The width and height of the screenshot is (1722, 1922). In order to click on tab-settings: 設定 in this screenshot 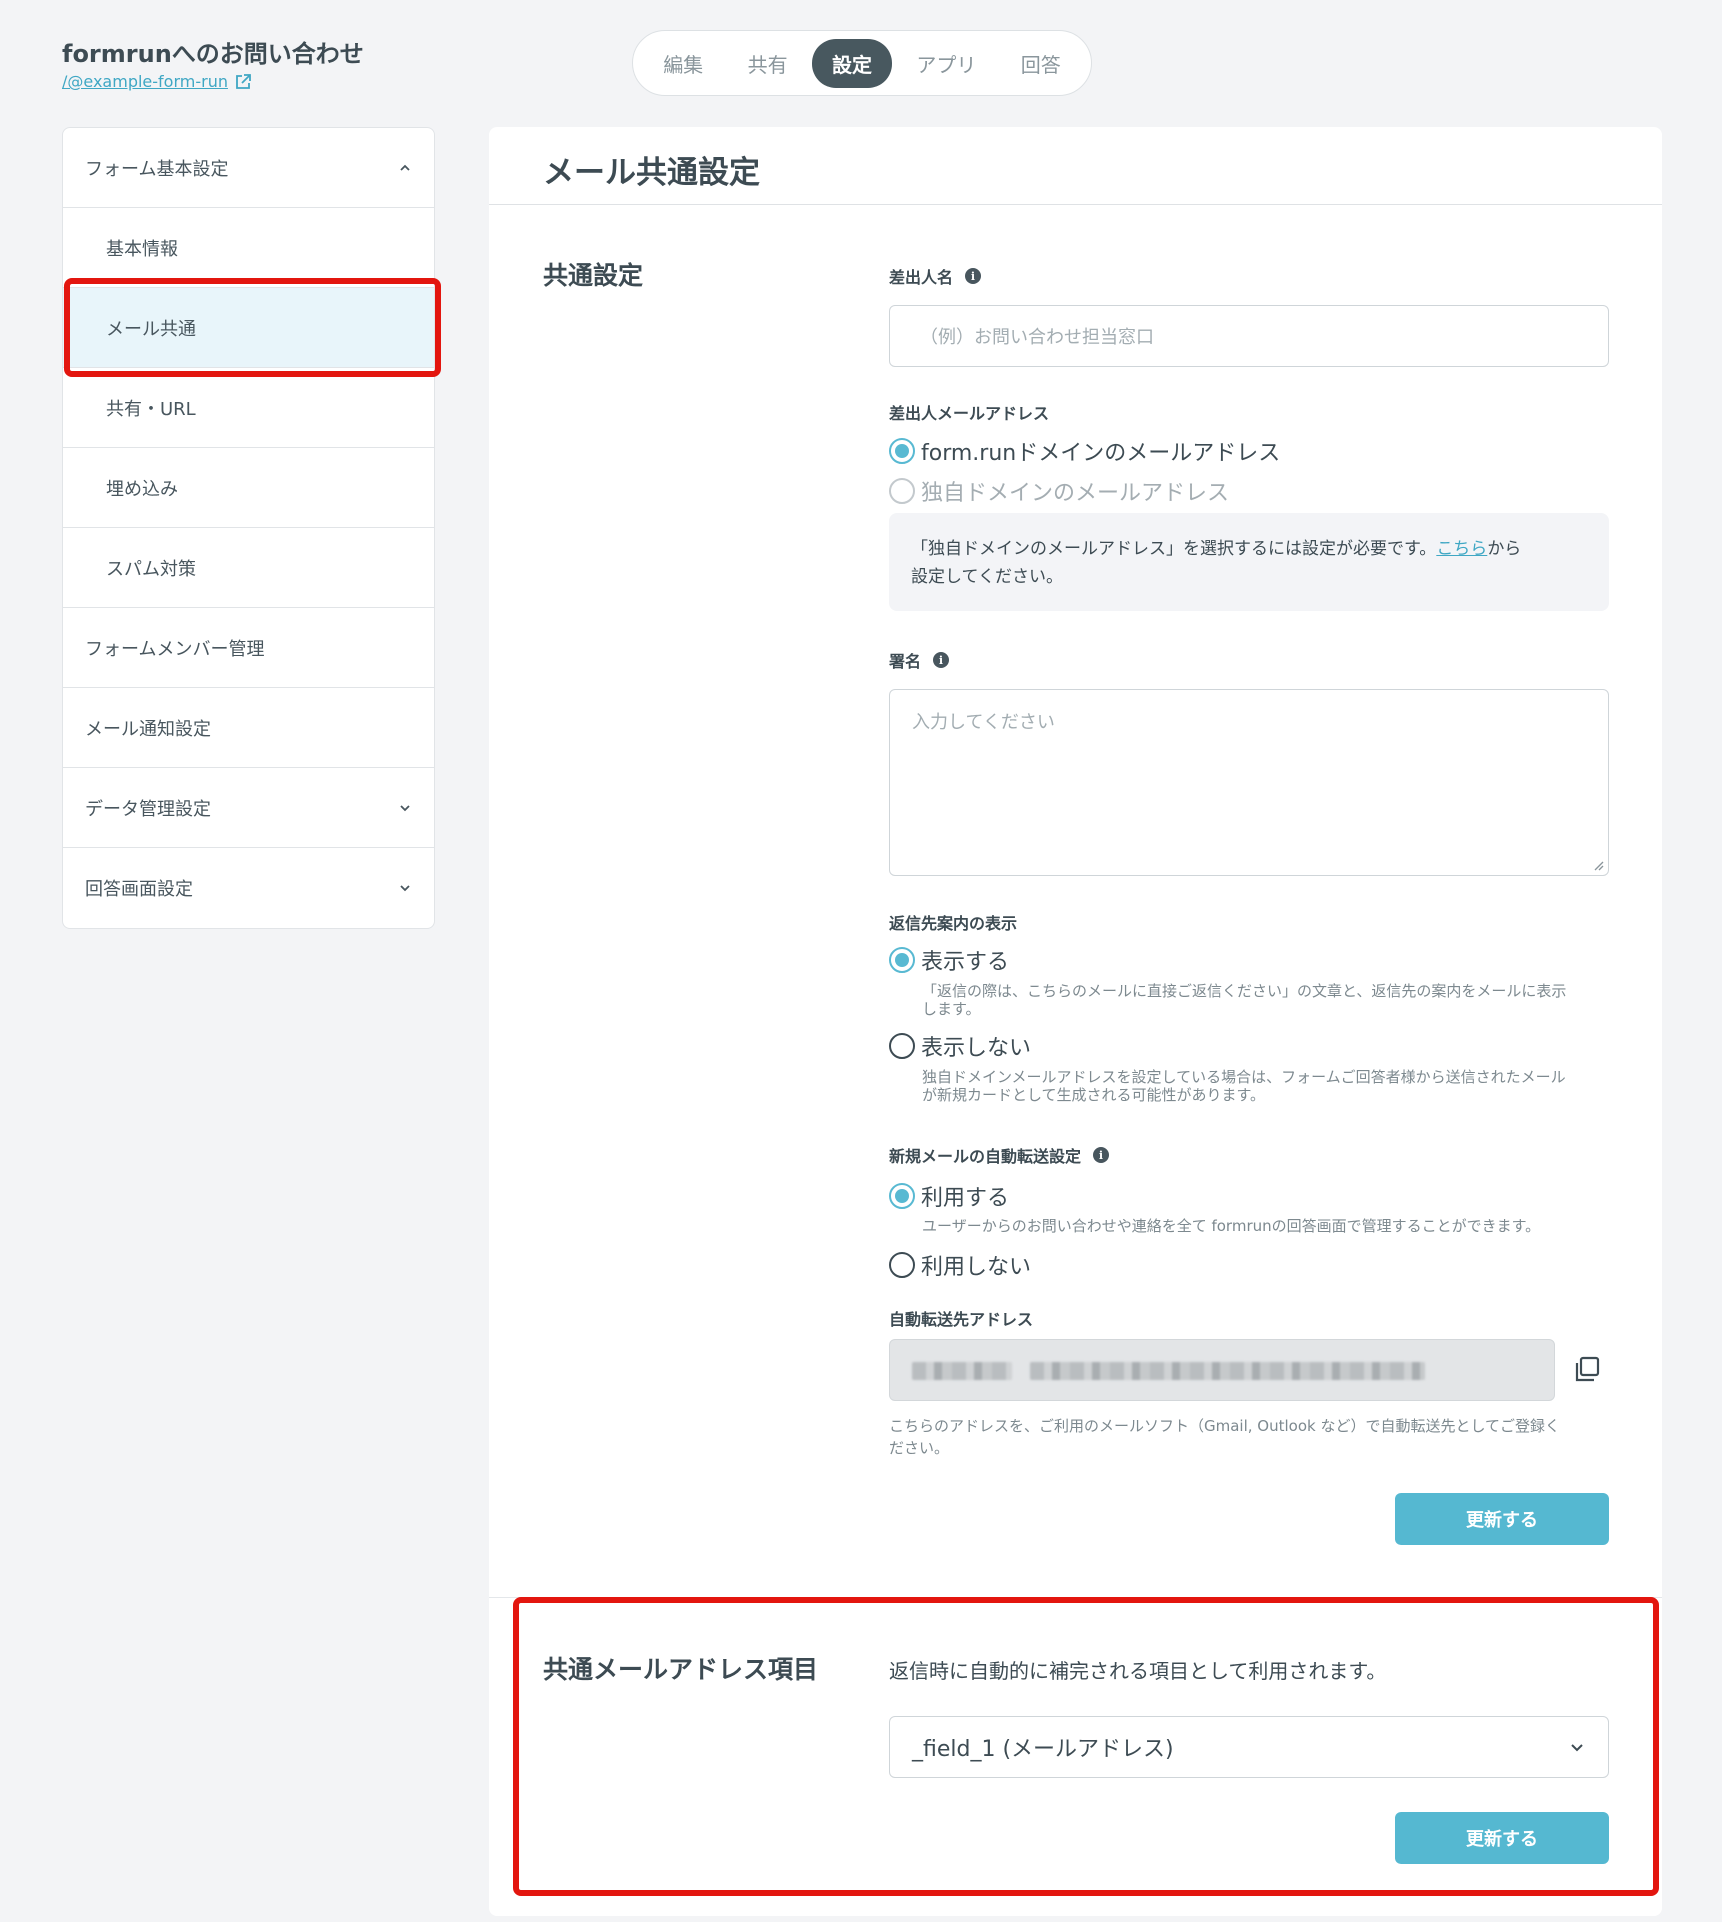, I will do `click(851, 63)`.